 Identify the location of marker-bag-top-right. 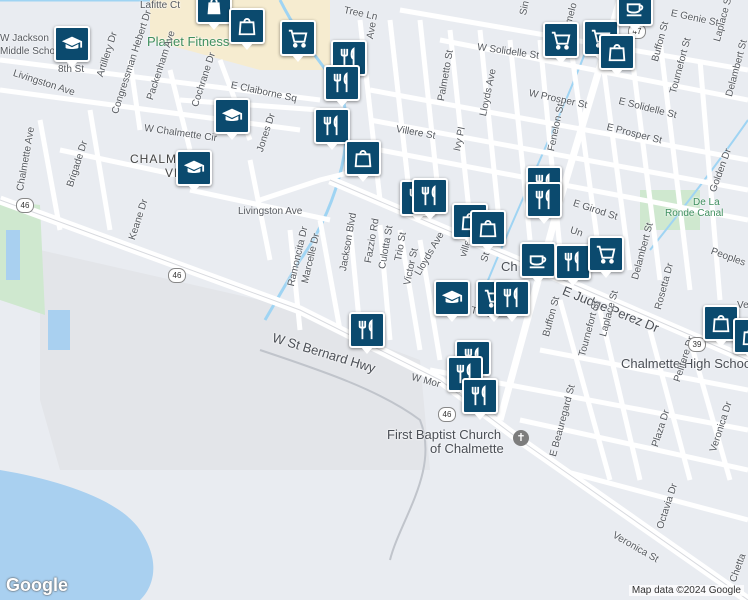
(617, 55).